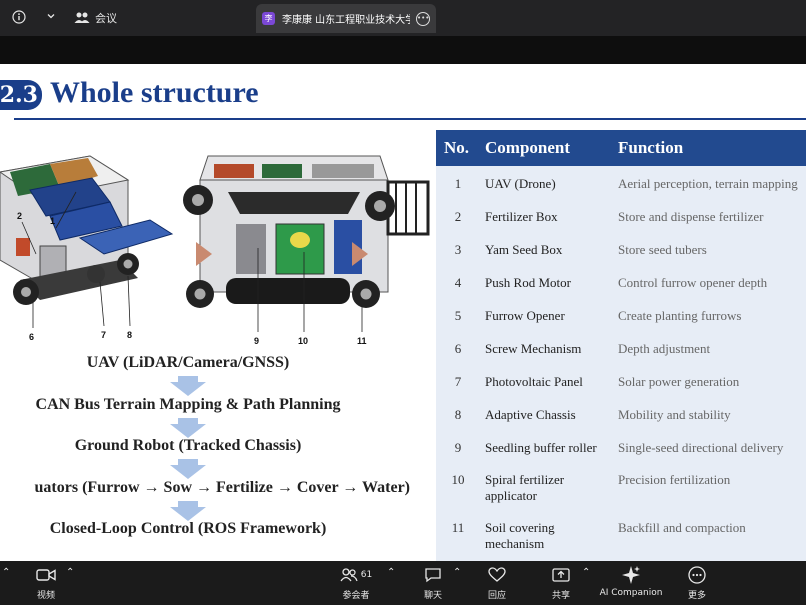 Image resolution: width=806 pixels, height=605 pixels. What do you see at coordinates (433, 583) in the screenshot?
I see `chat-button: 聊天` at bounding box center [433, 583].